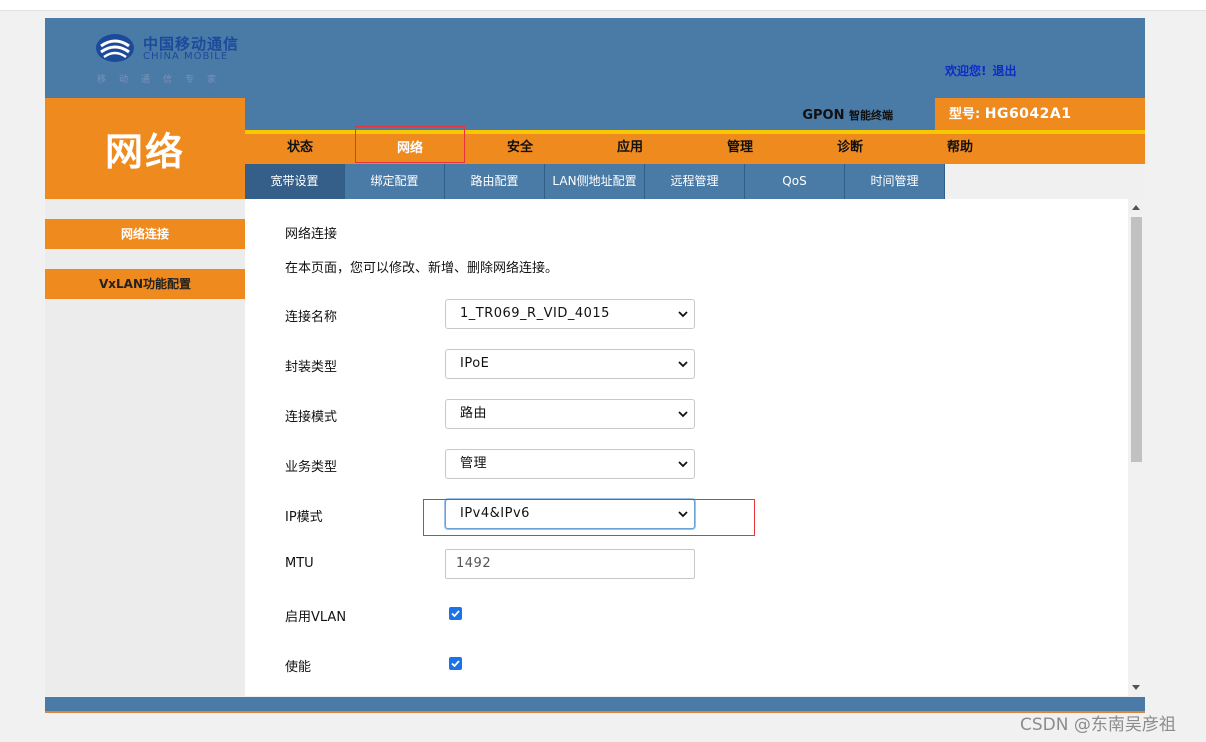 The width and height of the screenshot is (1206, 742). What do you see at coordinates (474, 463) in the screenshot?
I see `service-type-value: 管理` at bounding box center [474, 463].